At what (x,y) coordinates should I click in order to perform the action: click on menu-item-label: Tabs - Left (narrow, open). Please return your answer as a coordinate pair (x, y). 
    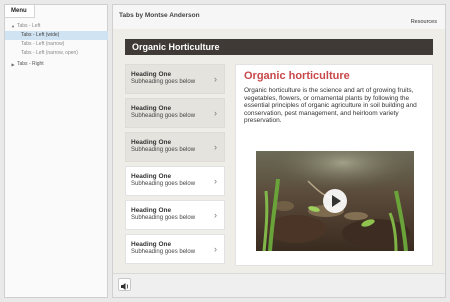
    Looking at the image, I should click on (49, 53).